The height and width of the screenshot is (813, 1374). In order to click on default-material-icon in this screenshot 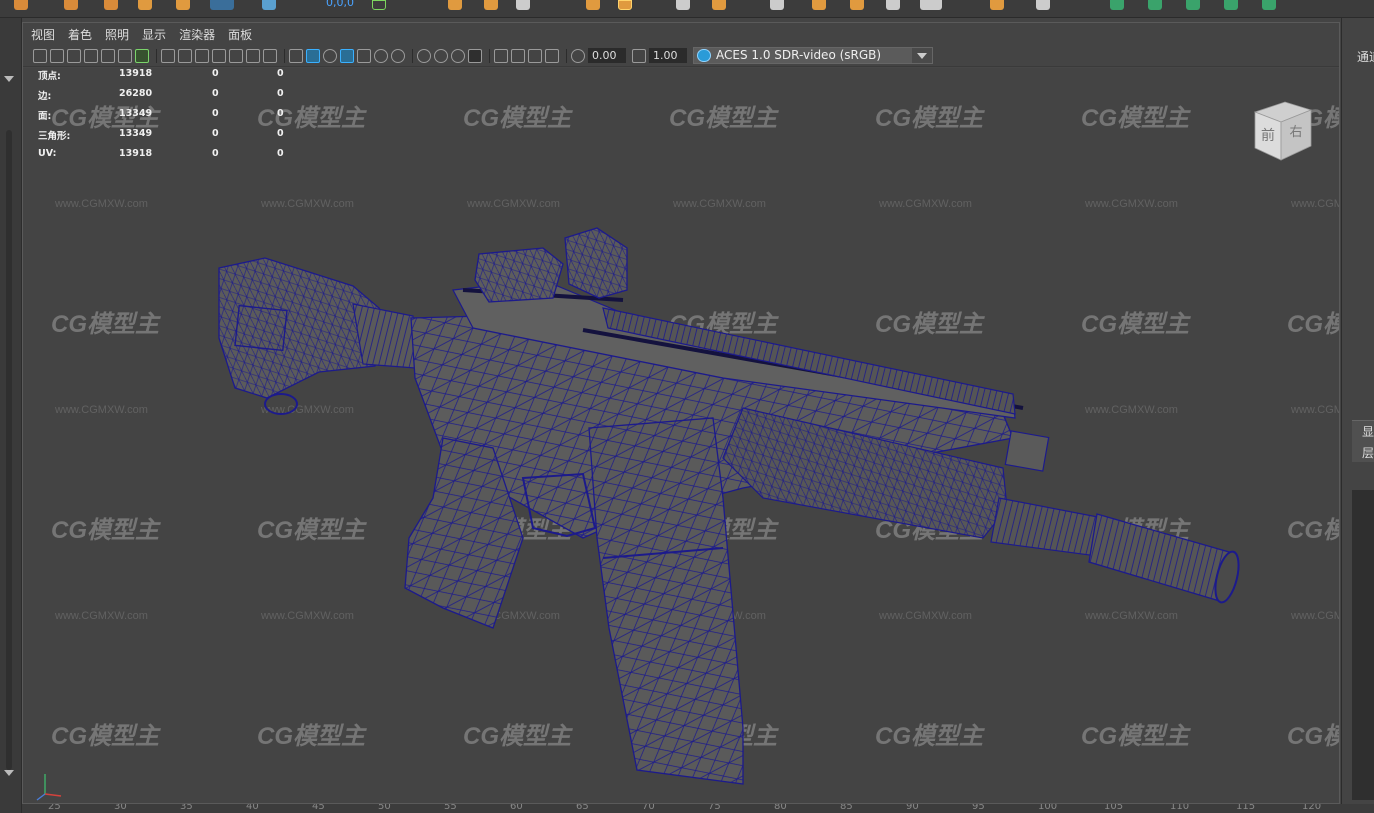, I will do `click(330, 55)`.